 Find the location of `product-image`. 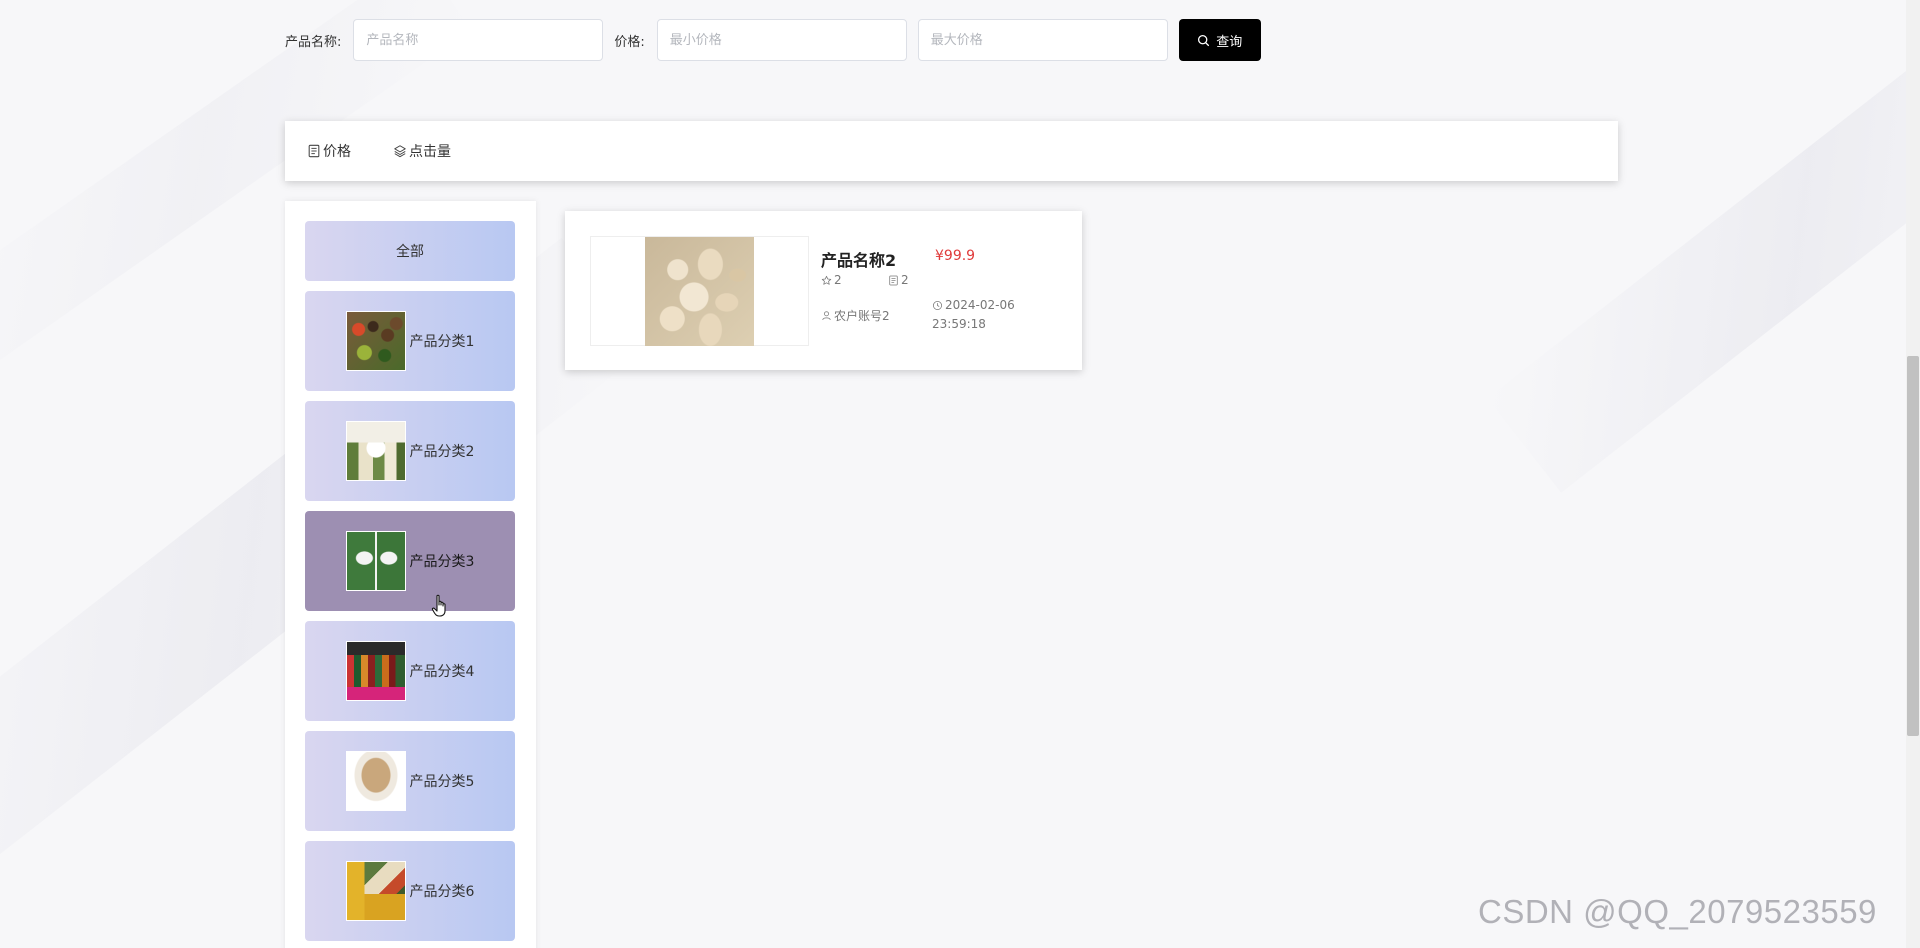

product-image is located at coordinates (699, 291).